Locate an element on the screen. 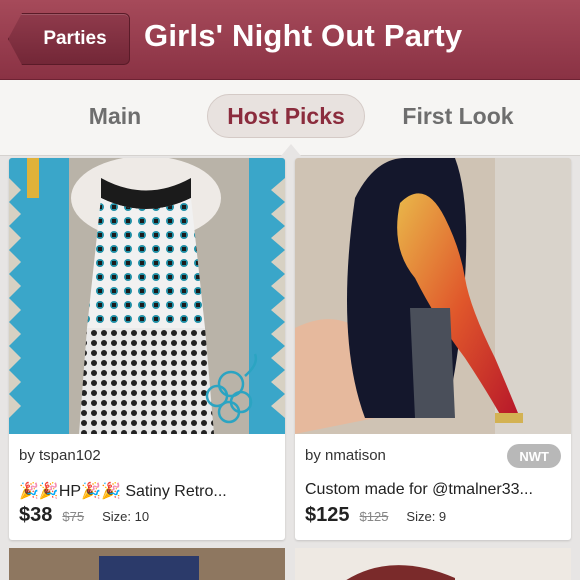 Image resolution: width=580 pixels, height=580 pixels. nav-header: Parties Girls' Night Out Party is located at coordinates (290, 40).